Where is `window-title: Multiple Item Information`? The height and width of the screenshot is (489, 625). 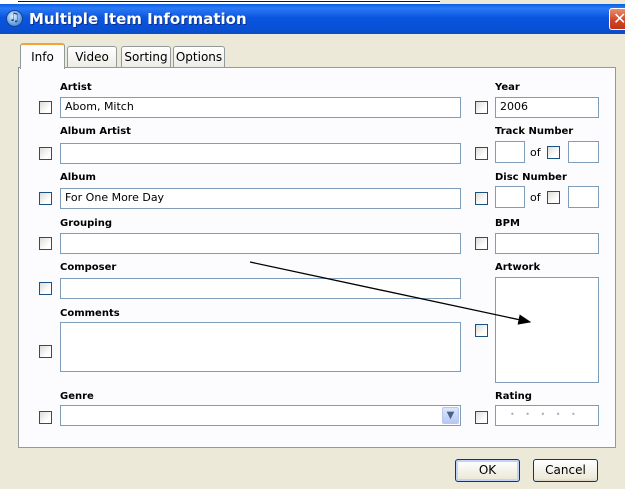
window-title: Multiple Item Information is located at coordinates (138, 19).